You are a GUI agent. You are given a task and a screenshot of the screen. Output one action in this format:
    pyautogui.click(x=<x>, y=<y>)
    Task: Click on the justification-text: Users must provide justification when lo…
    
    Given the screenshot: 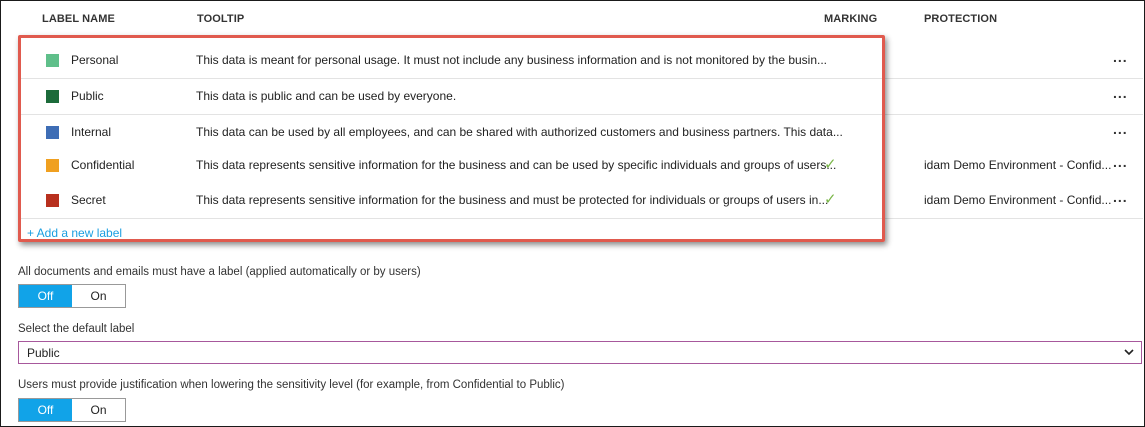 What is the action you would take?
    pyautogui.click(x=291, y=385)
    